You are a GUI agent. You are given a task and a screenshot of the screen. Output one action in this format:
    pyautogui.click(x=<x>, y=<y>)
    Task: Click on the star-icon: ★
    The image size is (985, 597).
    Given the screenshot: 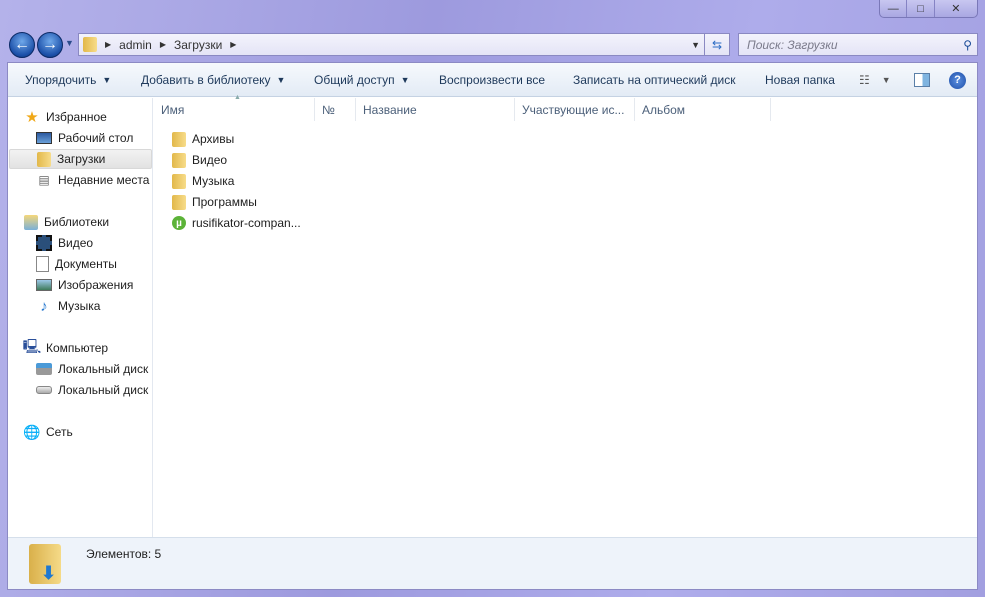 What is the action you would take?
    pyautogui.click(x=32, y=117)
    